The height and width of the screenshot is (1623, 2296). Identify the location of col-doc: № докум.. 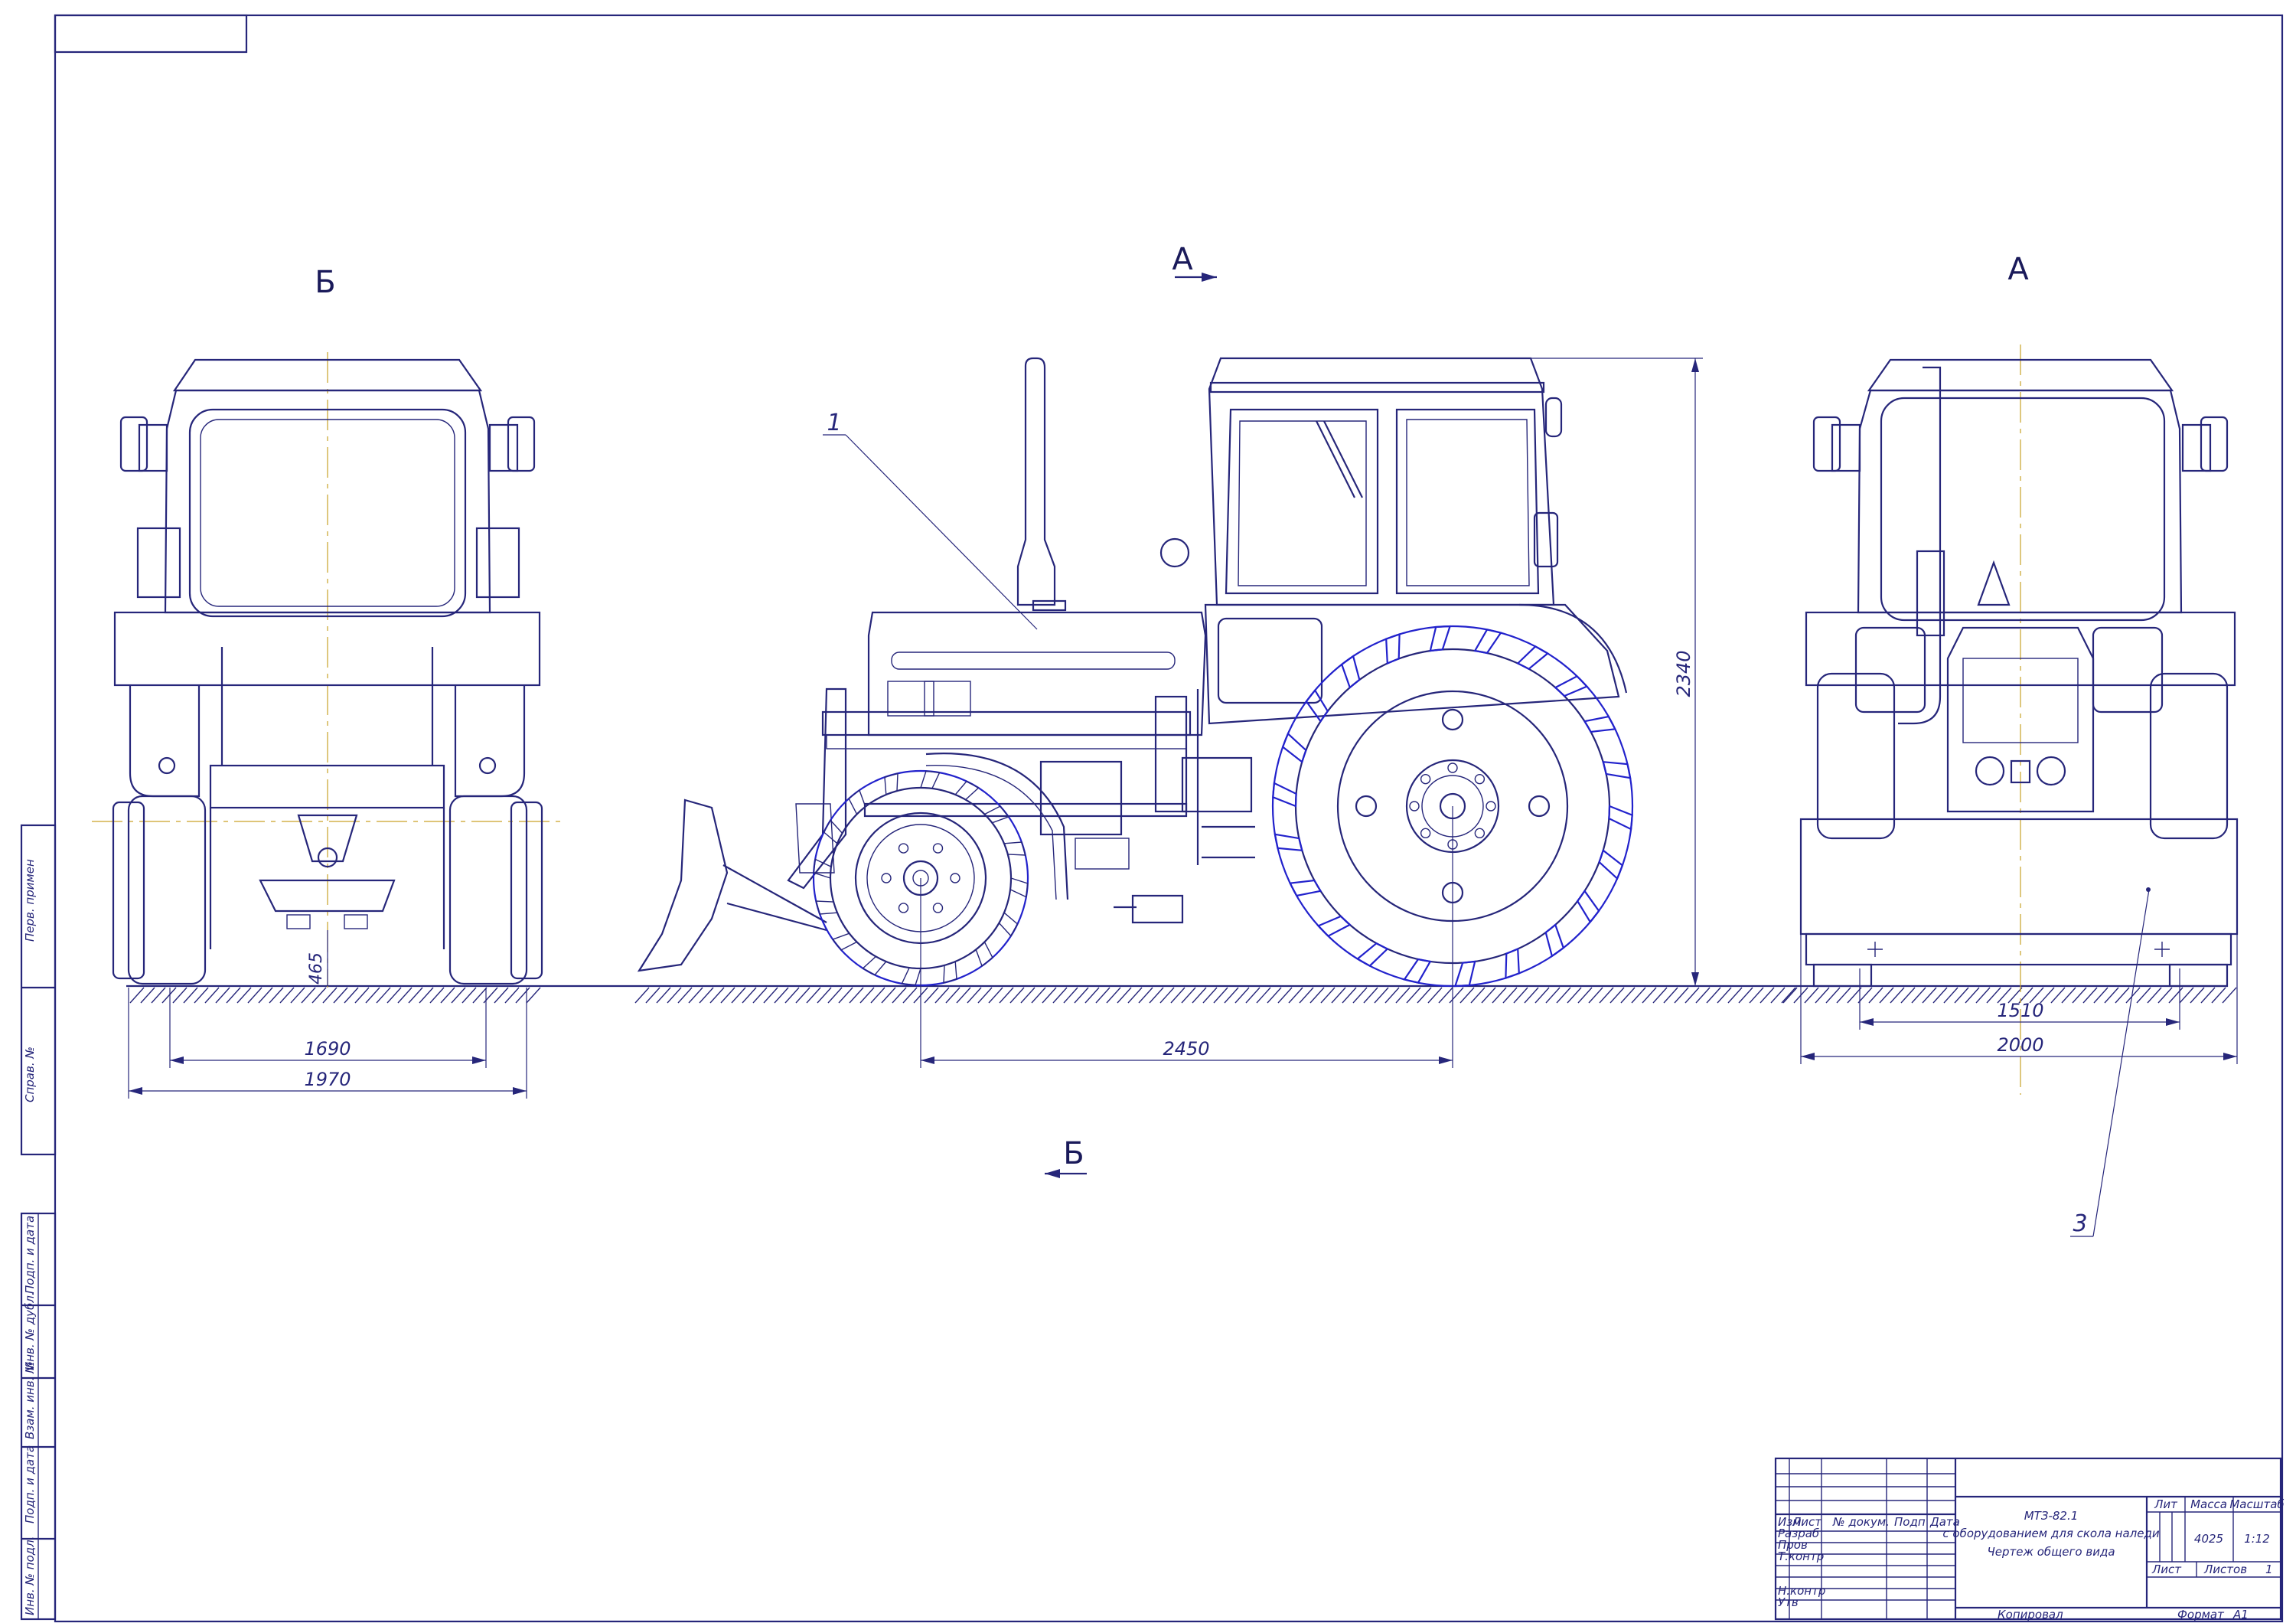
(1861, 1522).